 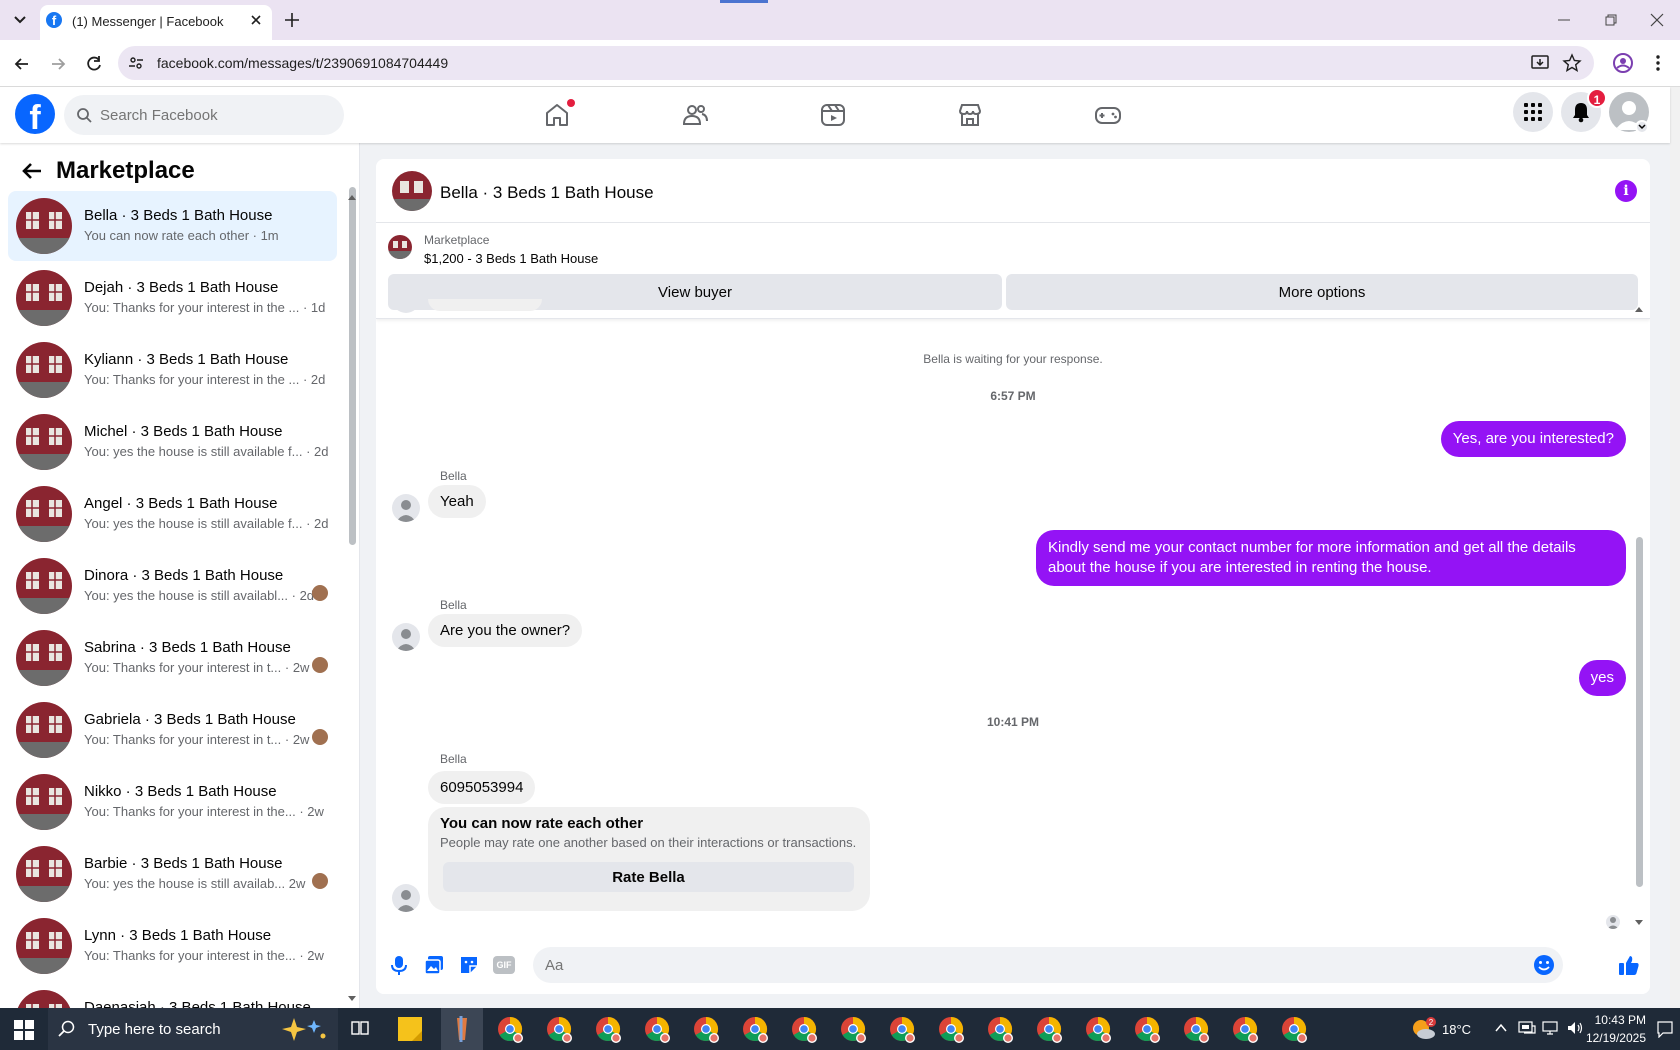 I want to click on sticky-notes-icon, so click(x=410, y=1029).